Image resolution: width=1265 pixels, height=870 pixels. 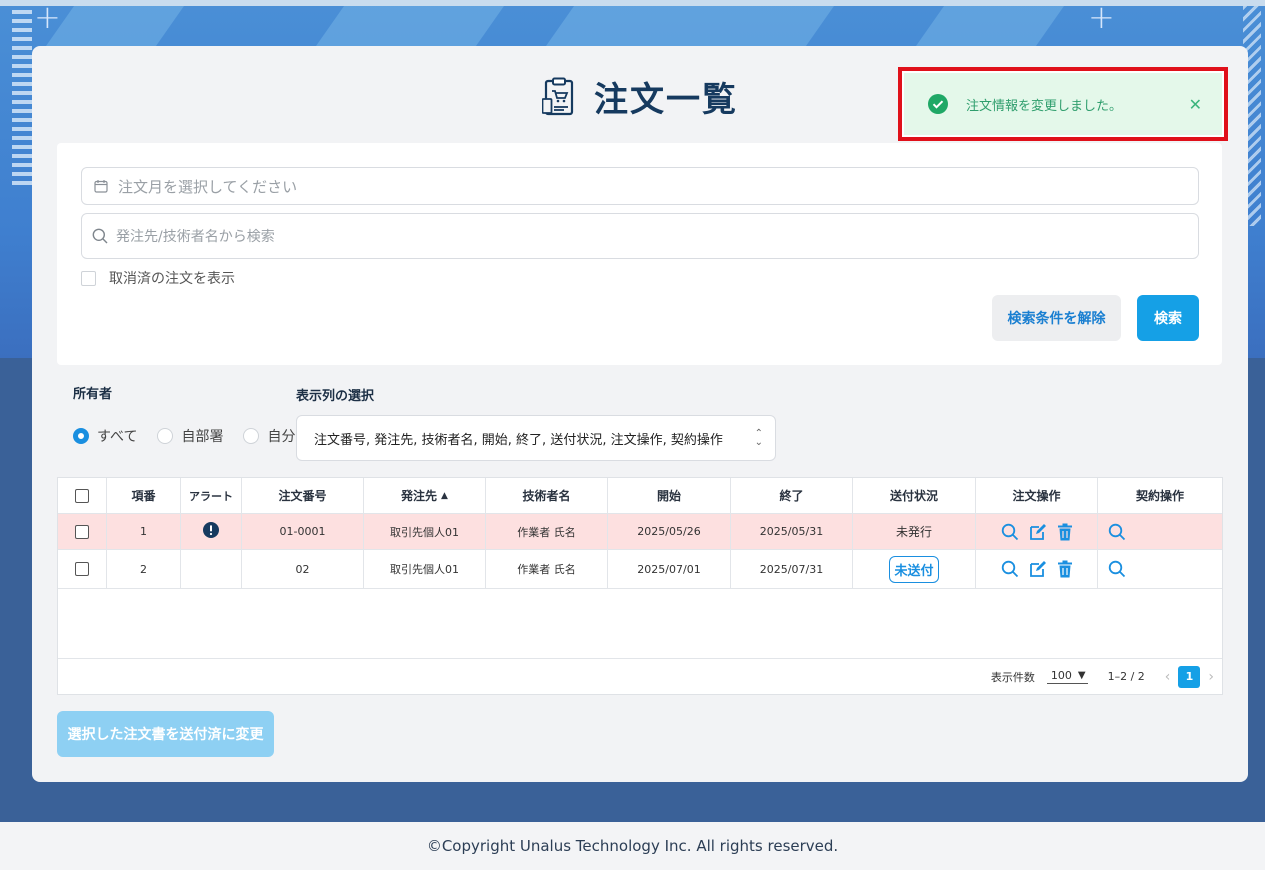 What do you see at coordinates (1061, 675) in the screenshot?
I see `rows-per-page-value: 100` at bounding box center [1061, 675].